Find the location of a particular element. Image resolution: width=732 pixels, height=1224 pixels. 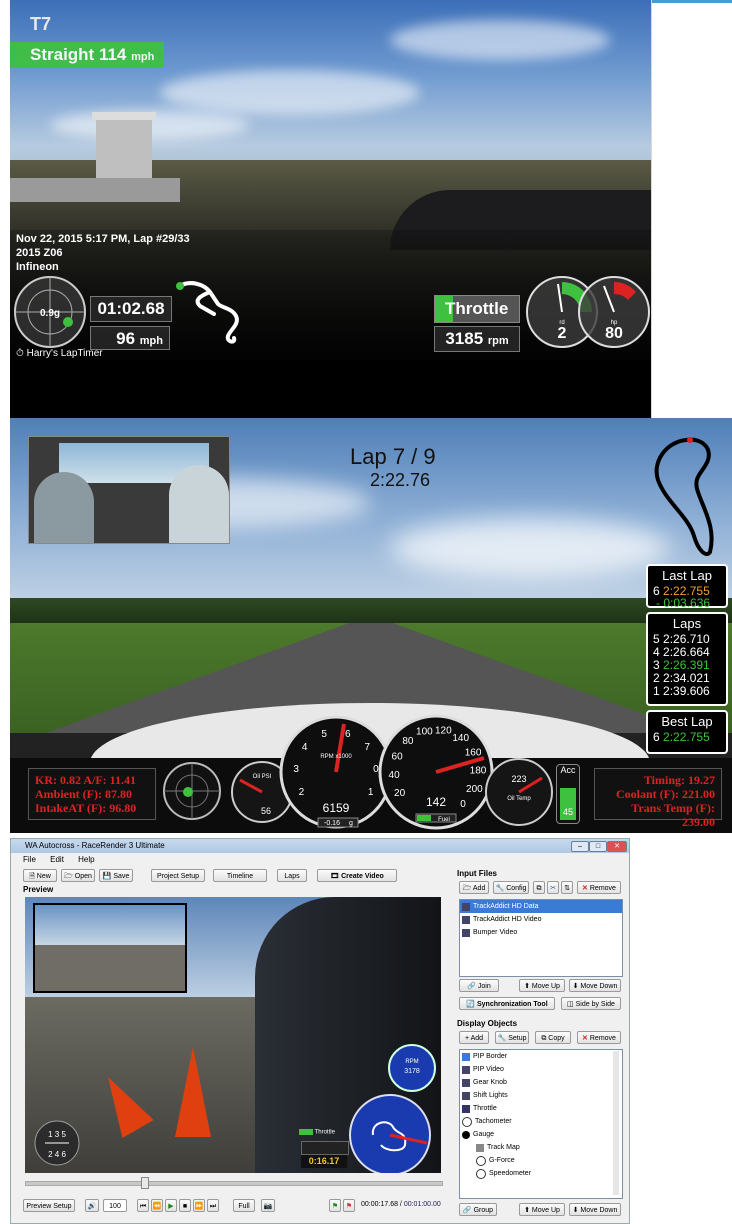

time-current: 00:00:17.68 is located at coordinates (379, 1204).